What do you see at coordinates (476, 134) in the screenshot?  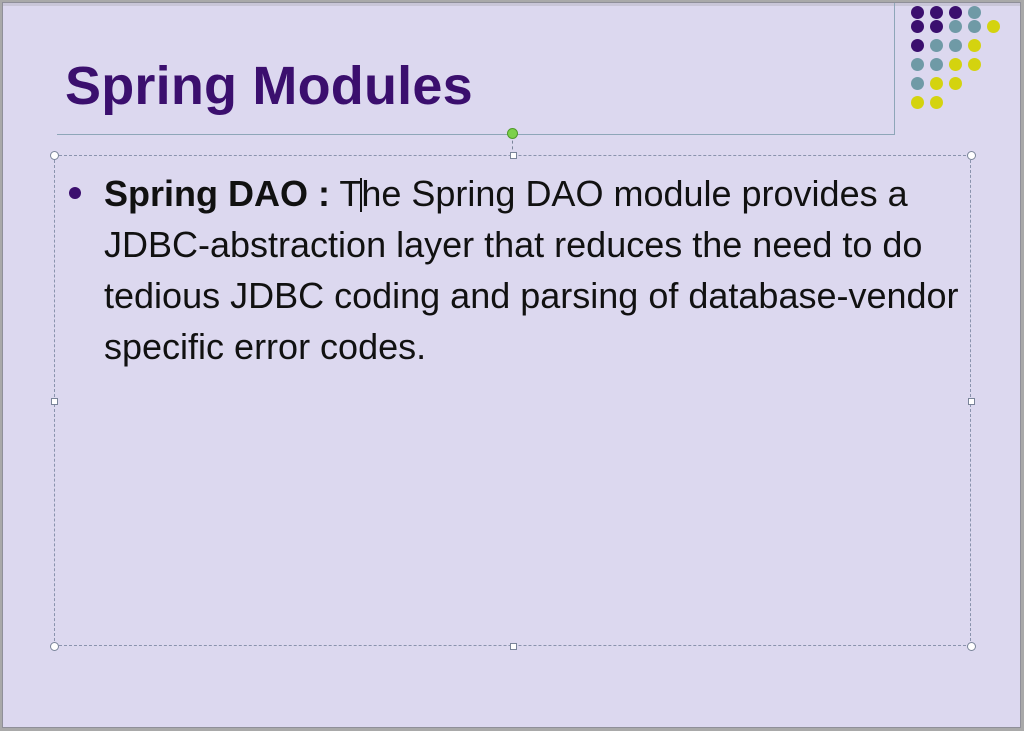 I see `title-divider` at bounding box center [476, 134].